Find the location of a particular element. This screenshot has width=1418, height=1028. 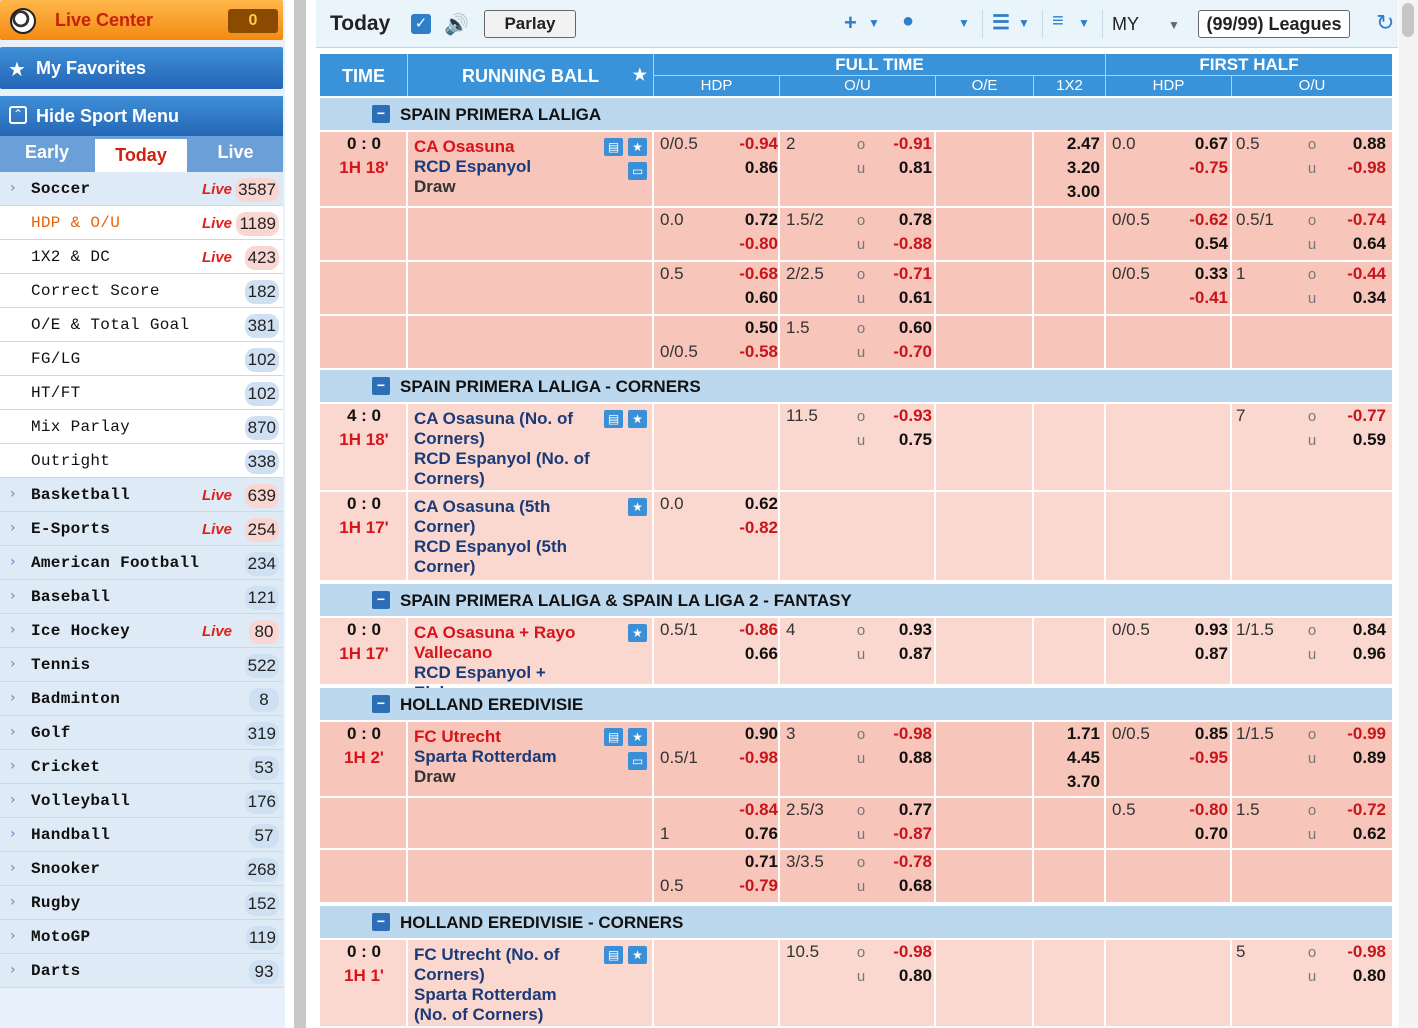

sidebar-item-ht-ft: HT/FT 102 is located at coordinates (141, 393).